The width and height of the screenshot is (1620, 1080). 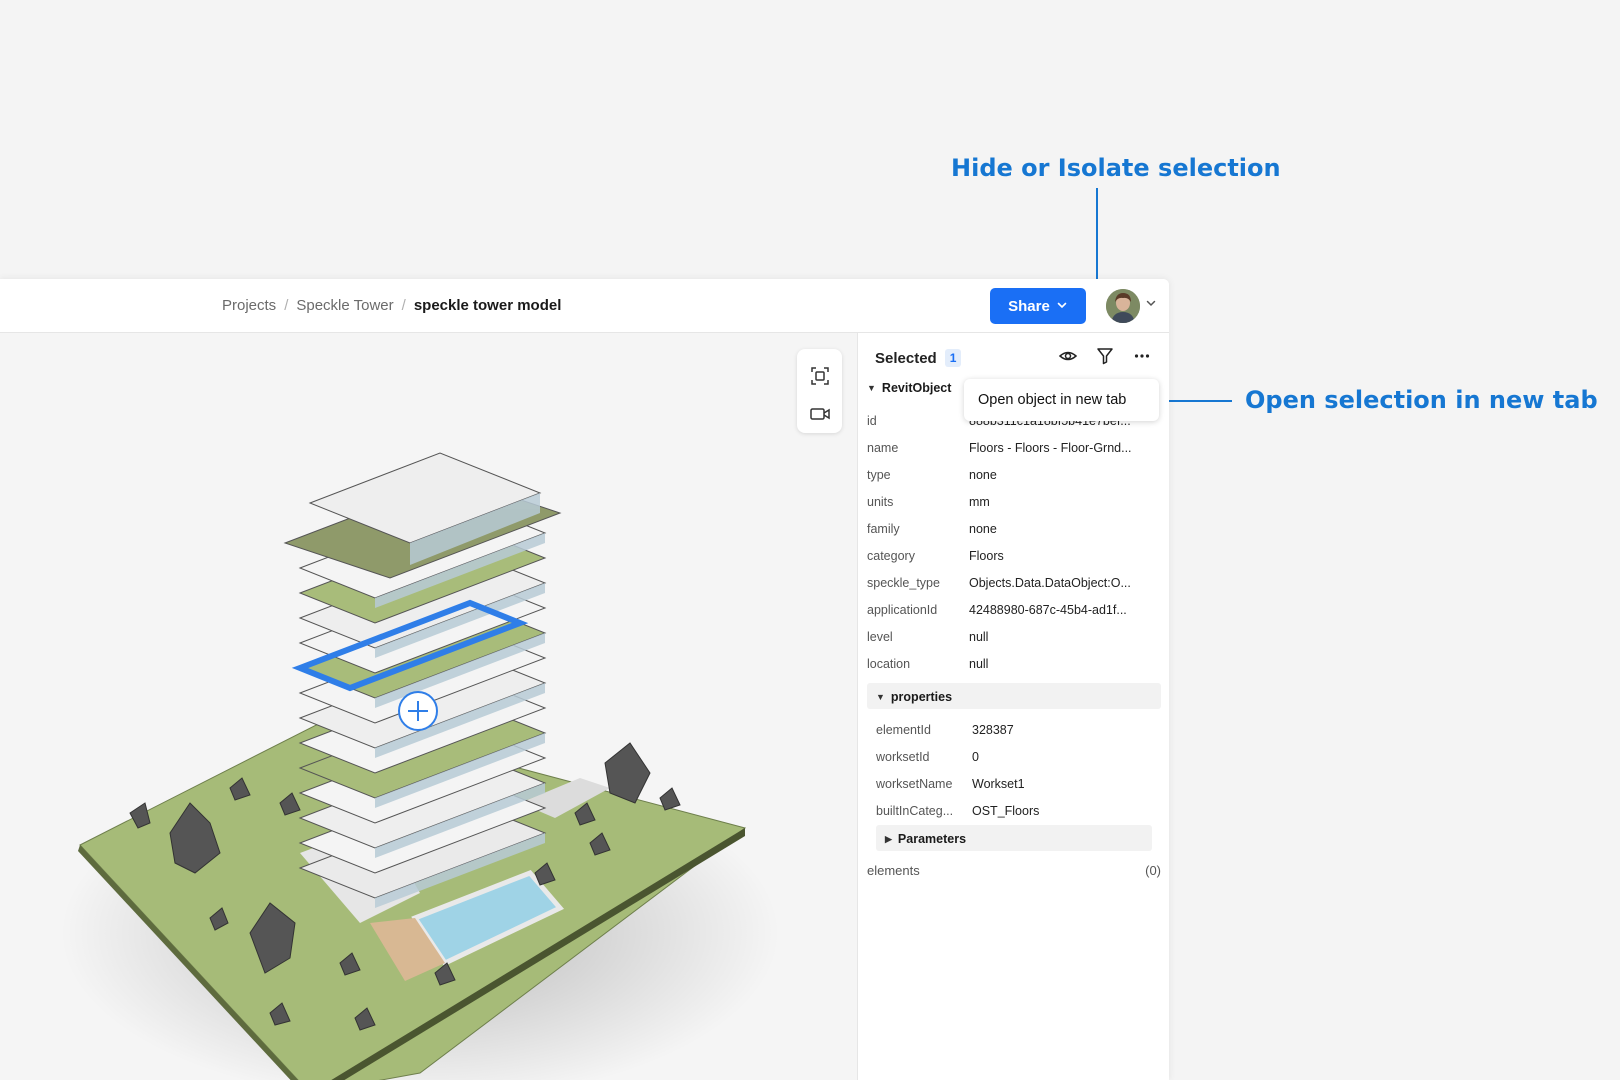 What do you see at coordinates (986, 556) in the screenshot?
I see `property-value: Floors` at bounding box center [986, 556].